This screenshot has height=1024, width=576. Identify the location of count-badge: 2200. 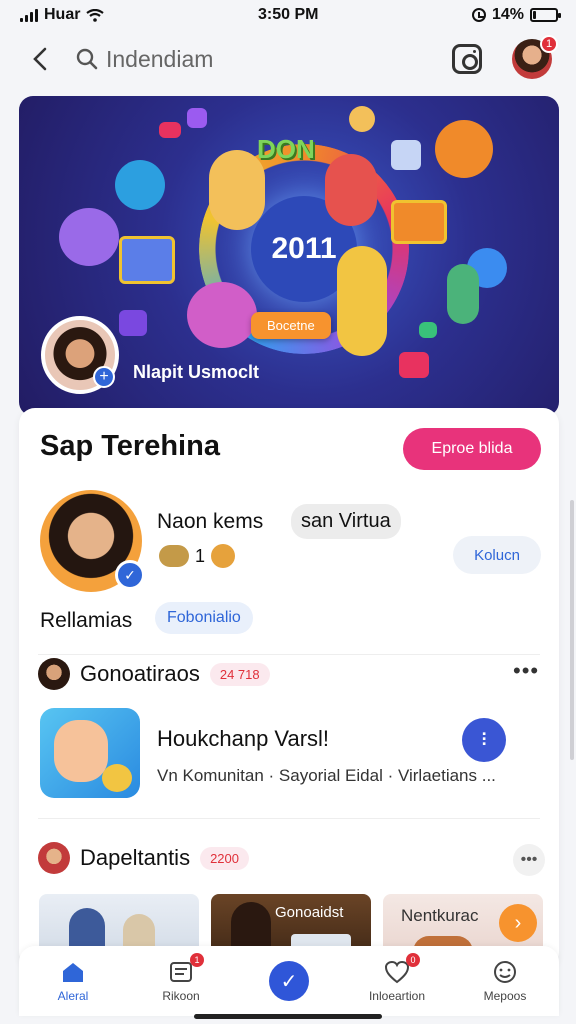
(224, 858).